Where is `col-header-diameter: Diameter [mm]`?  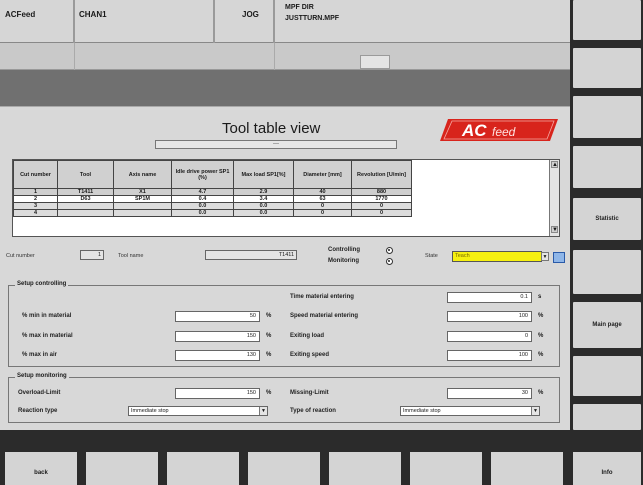
col-header-diameter: Diameter [mm] is located at coordinates (322, 174).